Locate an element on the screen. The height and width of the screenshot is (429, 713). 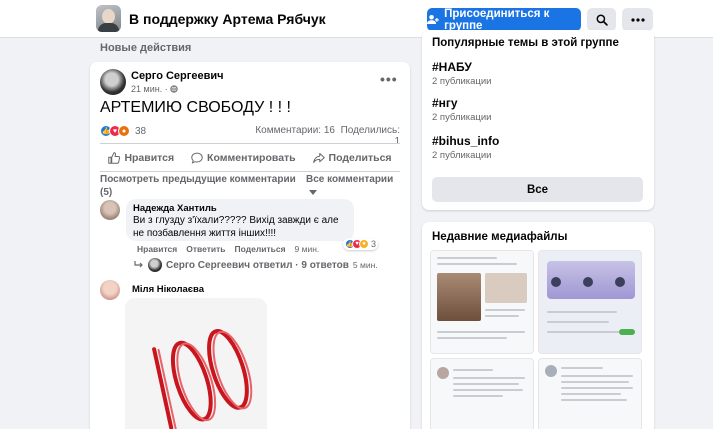
people-icon is located at coordinates (433, 19).